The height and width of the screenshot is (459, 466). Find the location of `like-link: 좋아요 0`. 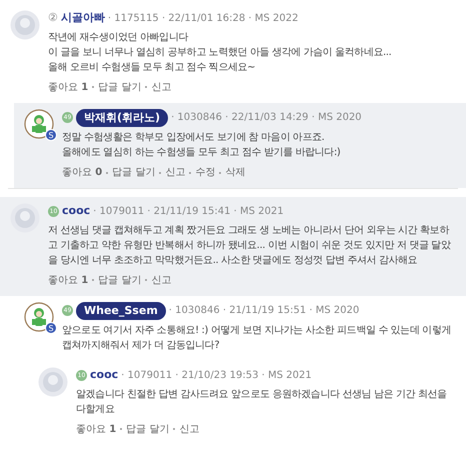

like-link: 좋아요 0 is located at coordinates (82, 172).